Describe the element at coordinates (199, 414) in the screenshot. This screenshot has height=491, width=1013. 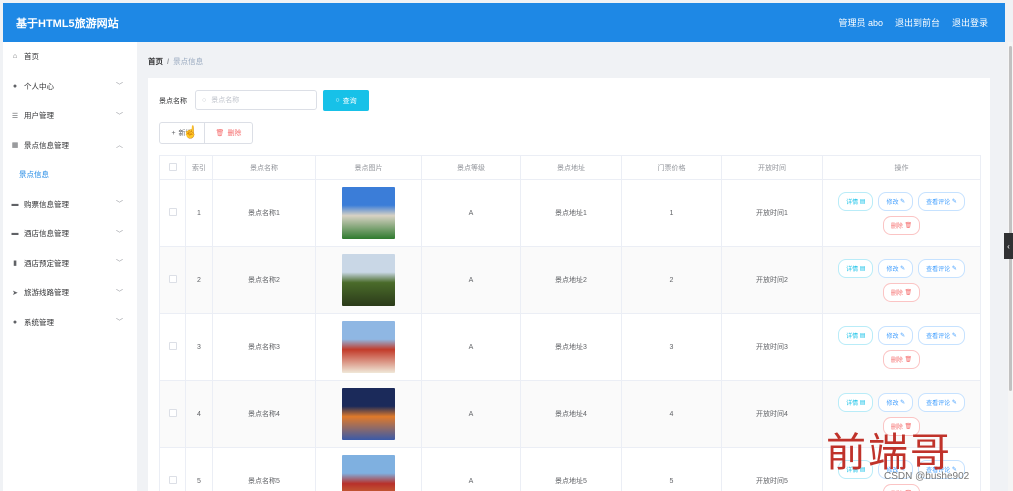
I see `index-cell: 4` at that location.